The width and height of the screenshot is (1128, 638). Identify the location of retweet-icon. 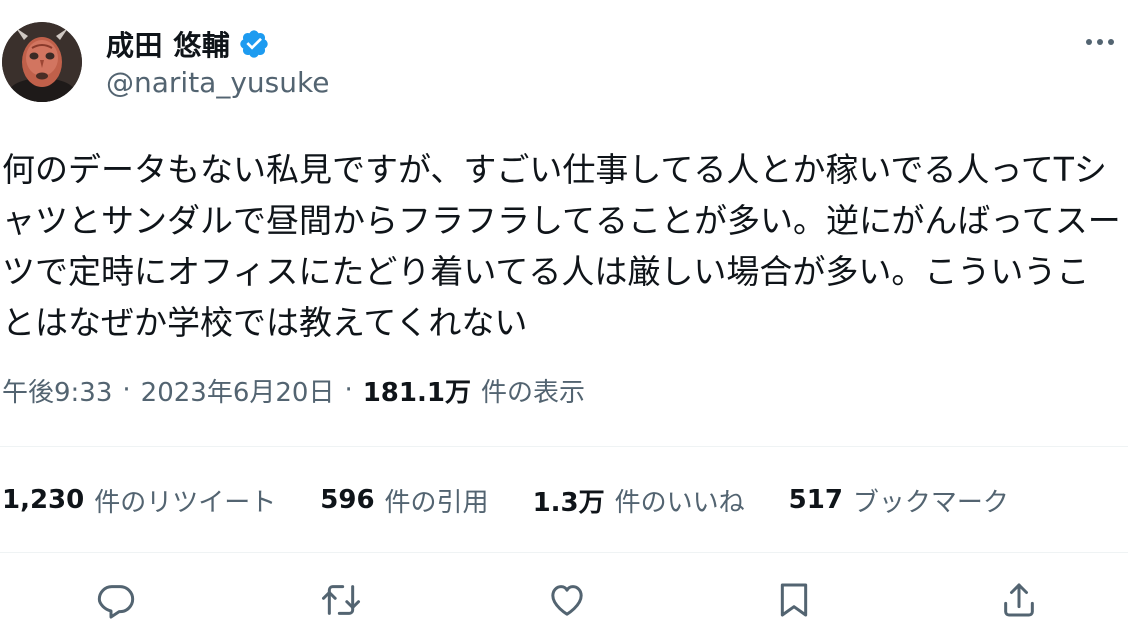
(341, 600).